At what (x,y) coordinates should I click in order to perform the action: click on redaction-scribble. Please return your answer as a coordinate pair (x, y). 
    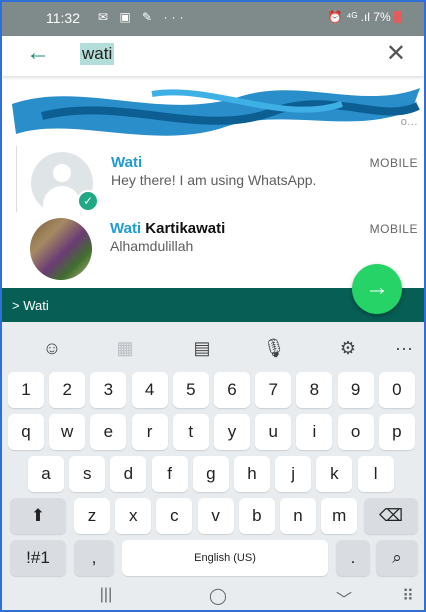
    Looking at the image, I should click on (216, 112).